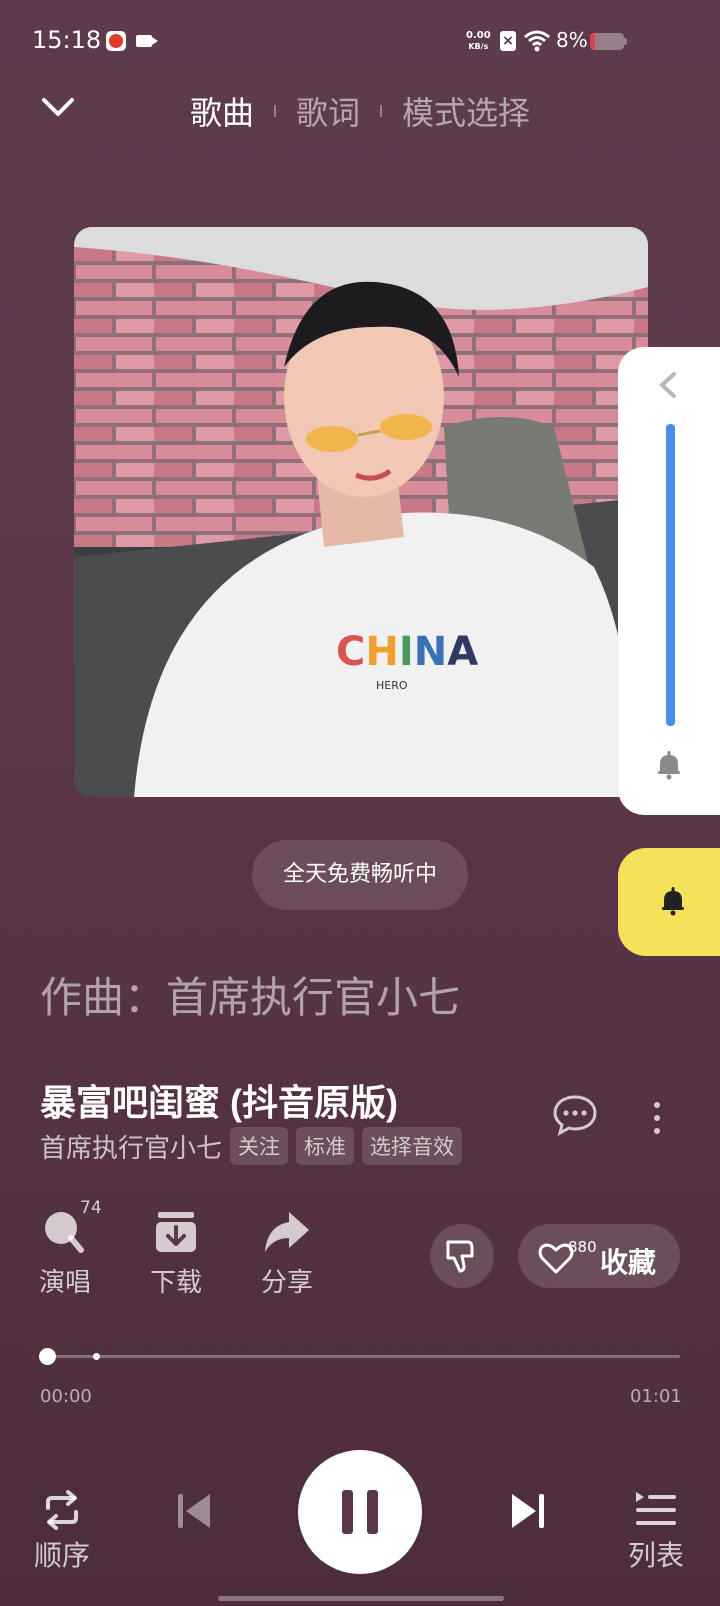 The width and height of the screenshot is (720, 1606). I want to click on wifi-icon, so click(537, 41).